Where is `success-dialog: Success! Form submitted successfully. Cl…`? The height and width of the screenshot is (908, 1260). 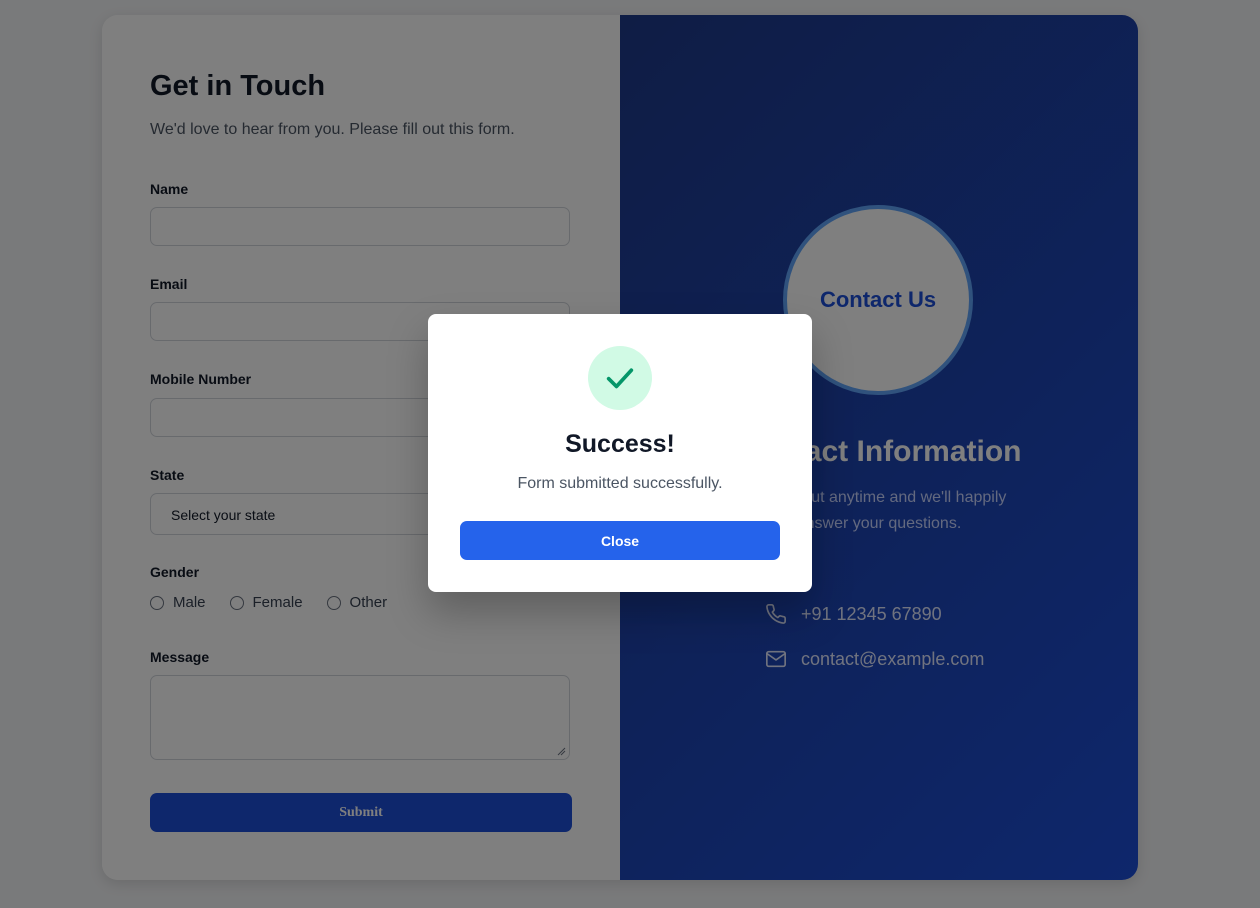 success-dialog: Success! Form submitted successfully. Cl… is located at coordinates (620, 453).